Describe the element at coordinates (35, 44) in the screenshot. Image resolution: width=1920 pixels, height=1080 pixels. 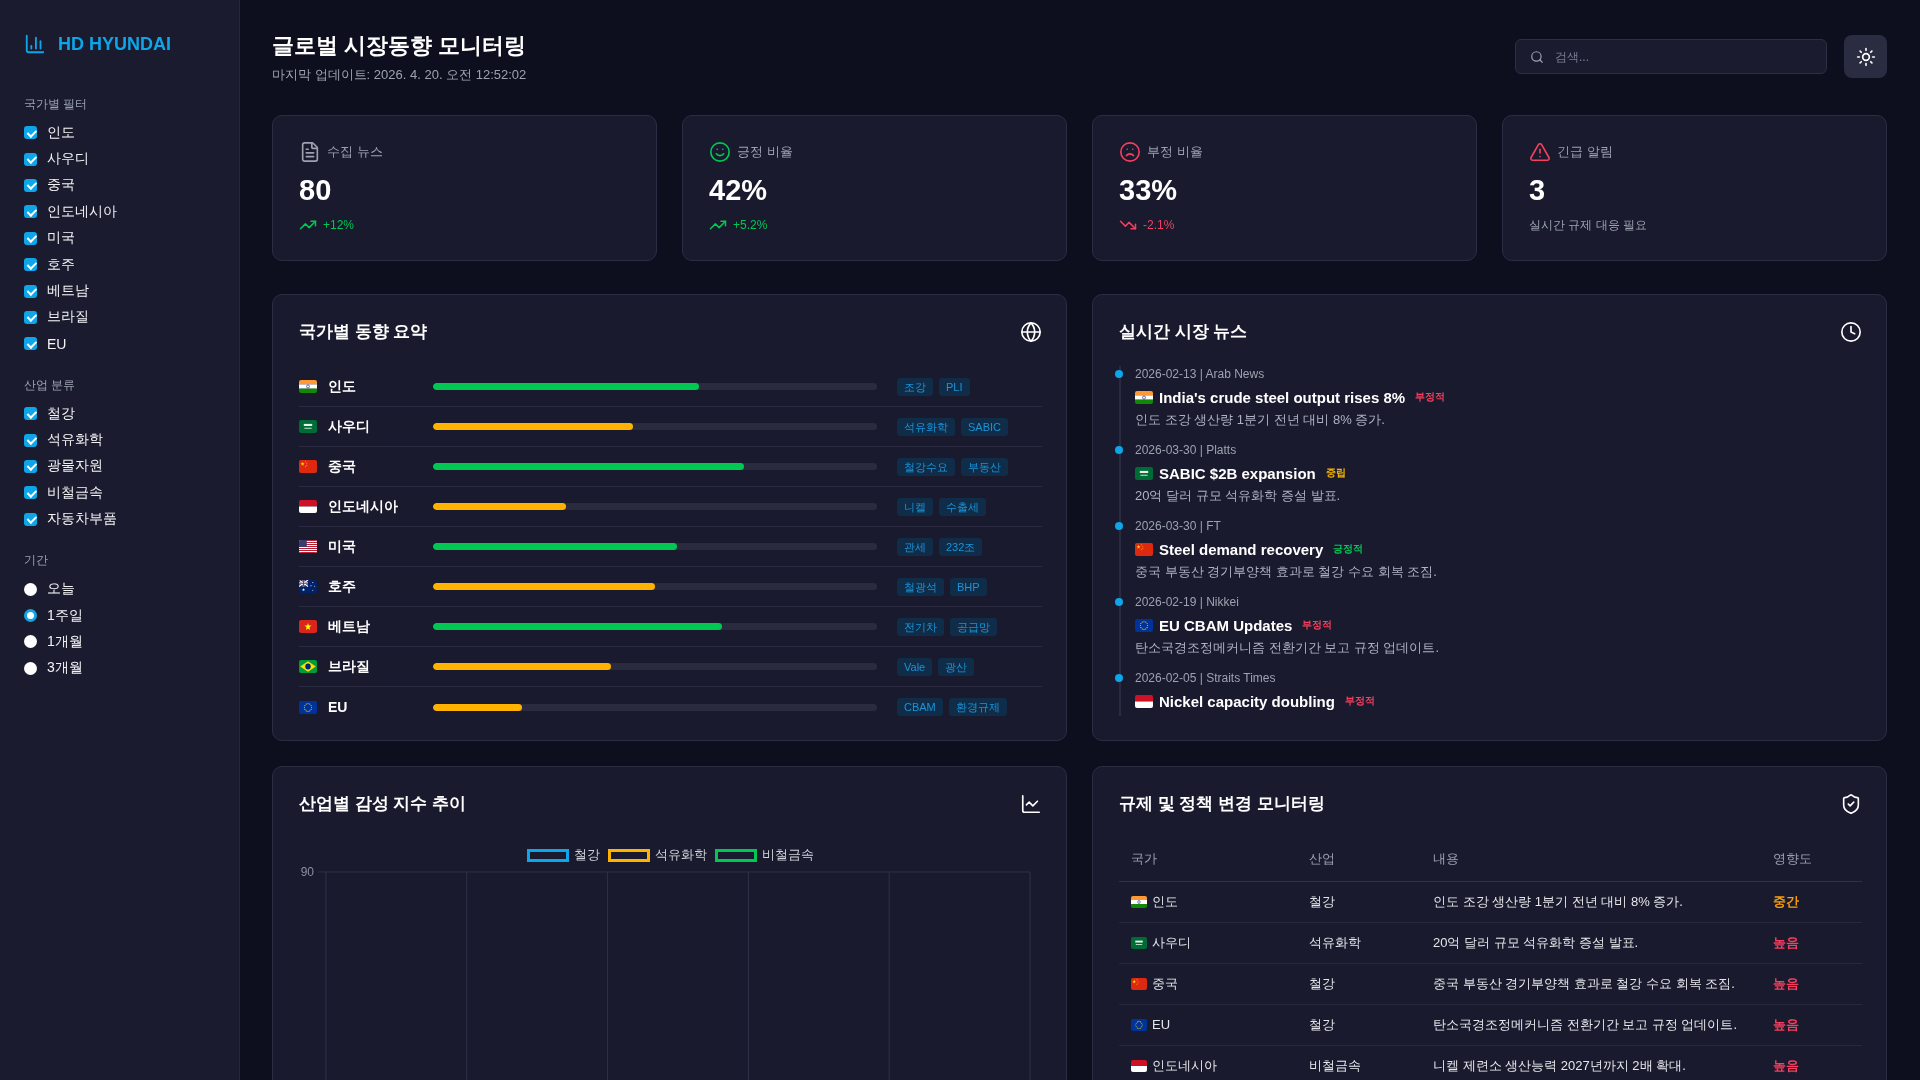
I see `bar-chart-icon` at that location.